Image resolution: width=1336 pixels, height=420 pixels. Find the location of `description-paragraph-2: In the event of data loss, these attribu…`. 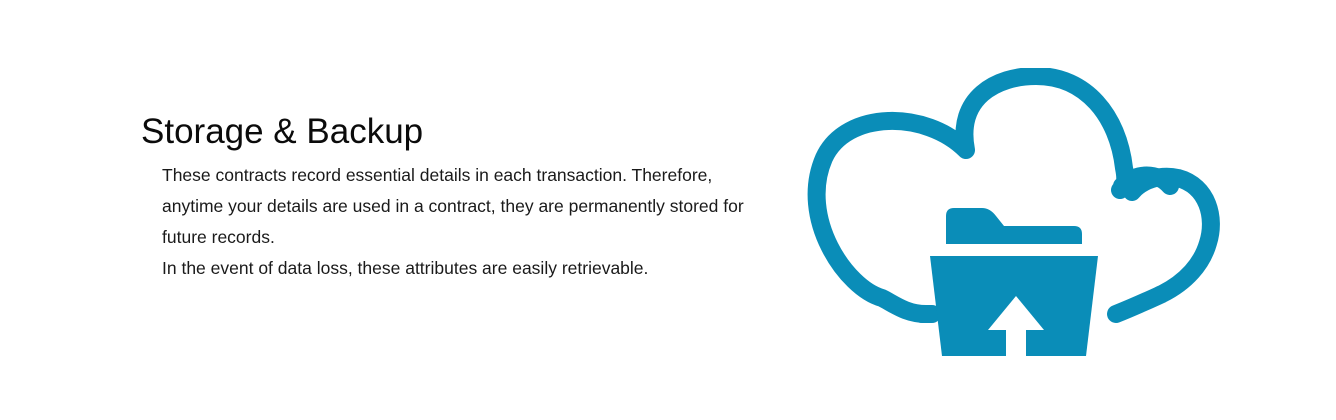

description-paragraph-2: In the event of data loss, these attribu… is located at coordinates (405, 268).